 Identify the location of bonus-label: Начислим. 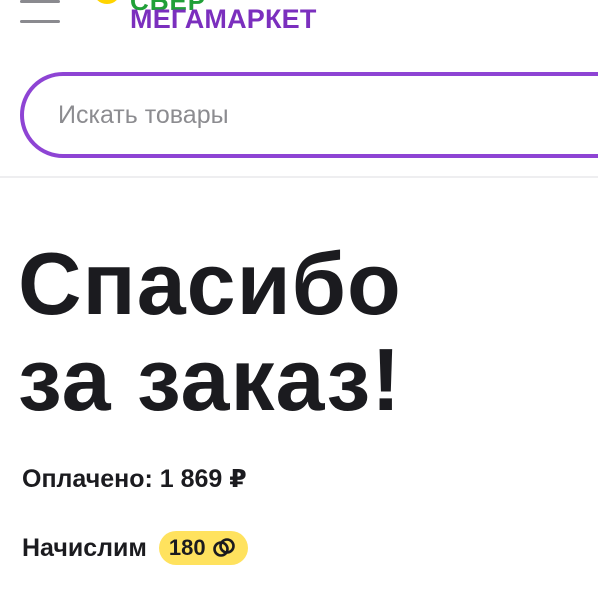
(84, 547).